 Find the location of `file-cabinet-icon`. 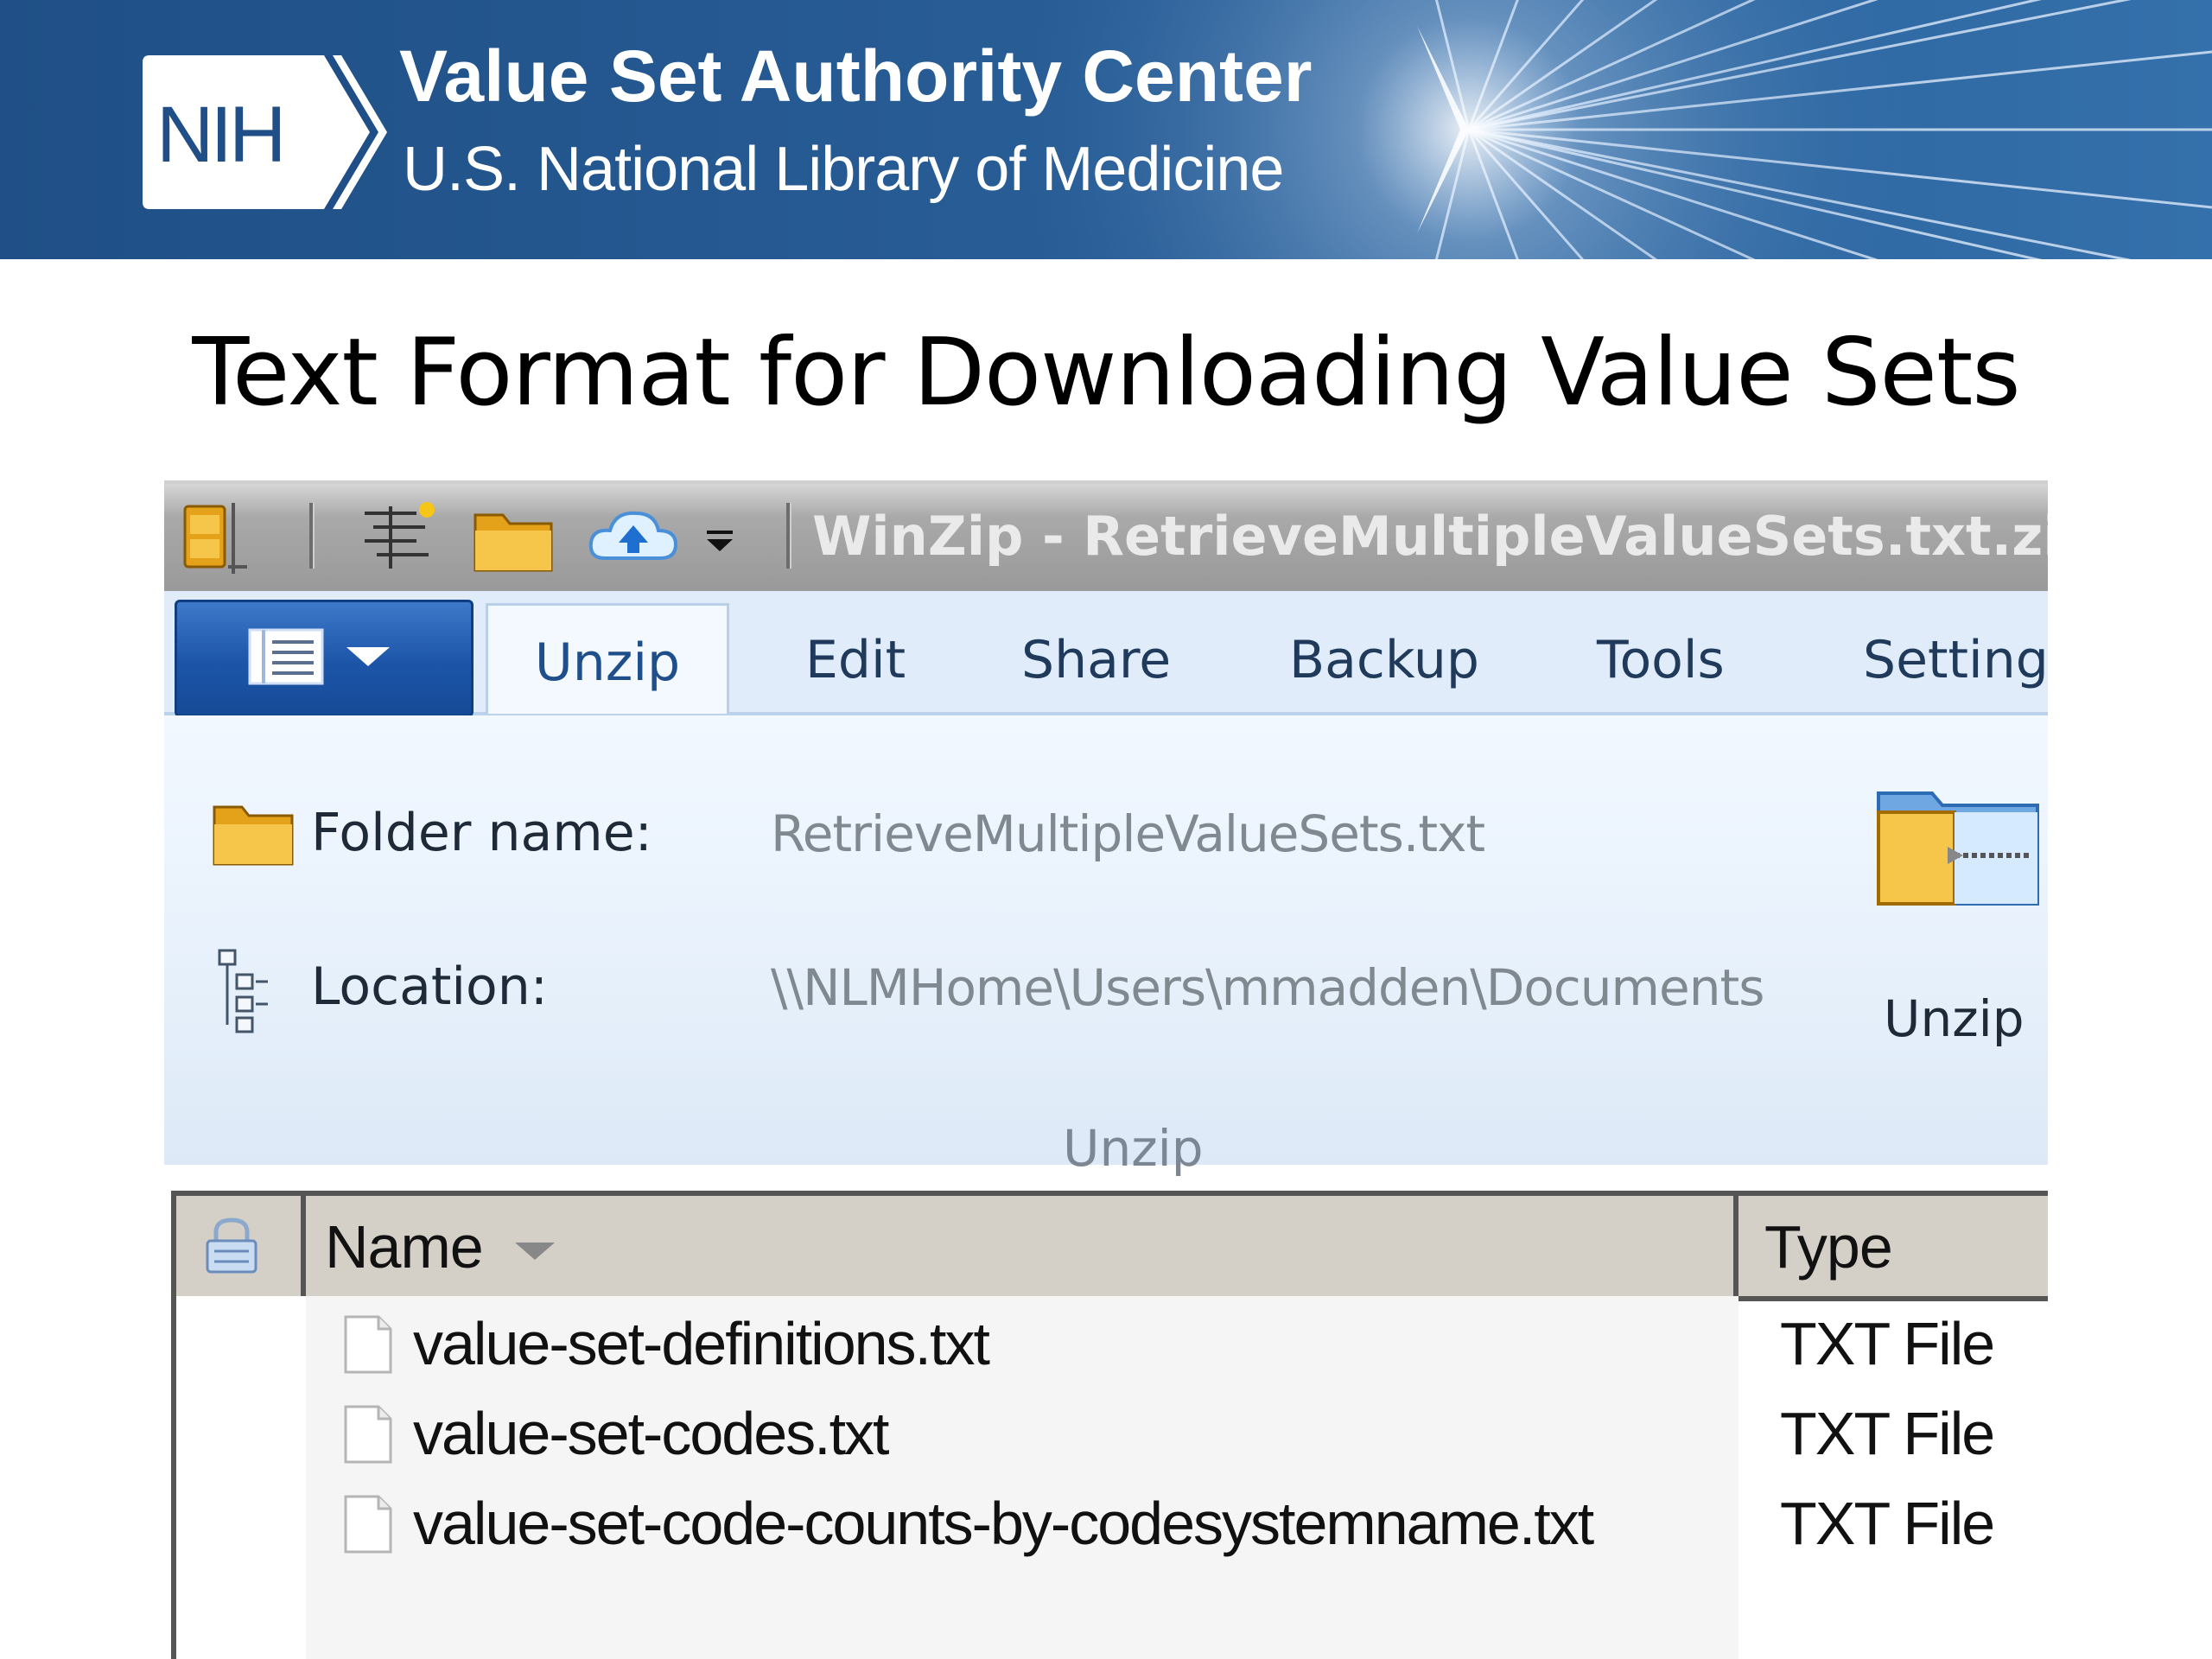

file-cabinet-icon is located at coordinates (216, 536).